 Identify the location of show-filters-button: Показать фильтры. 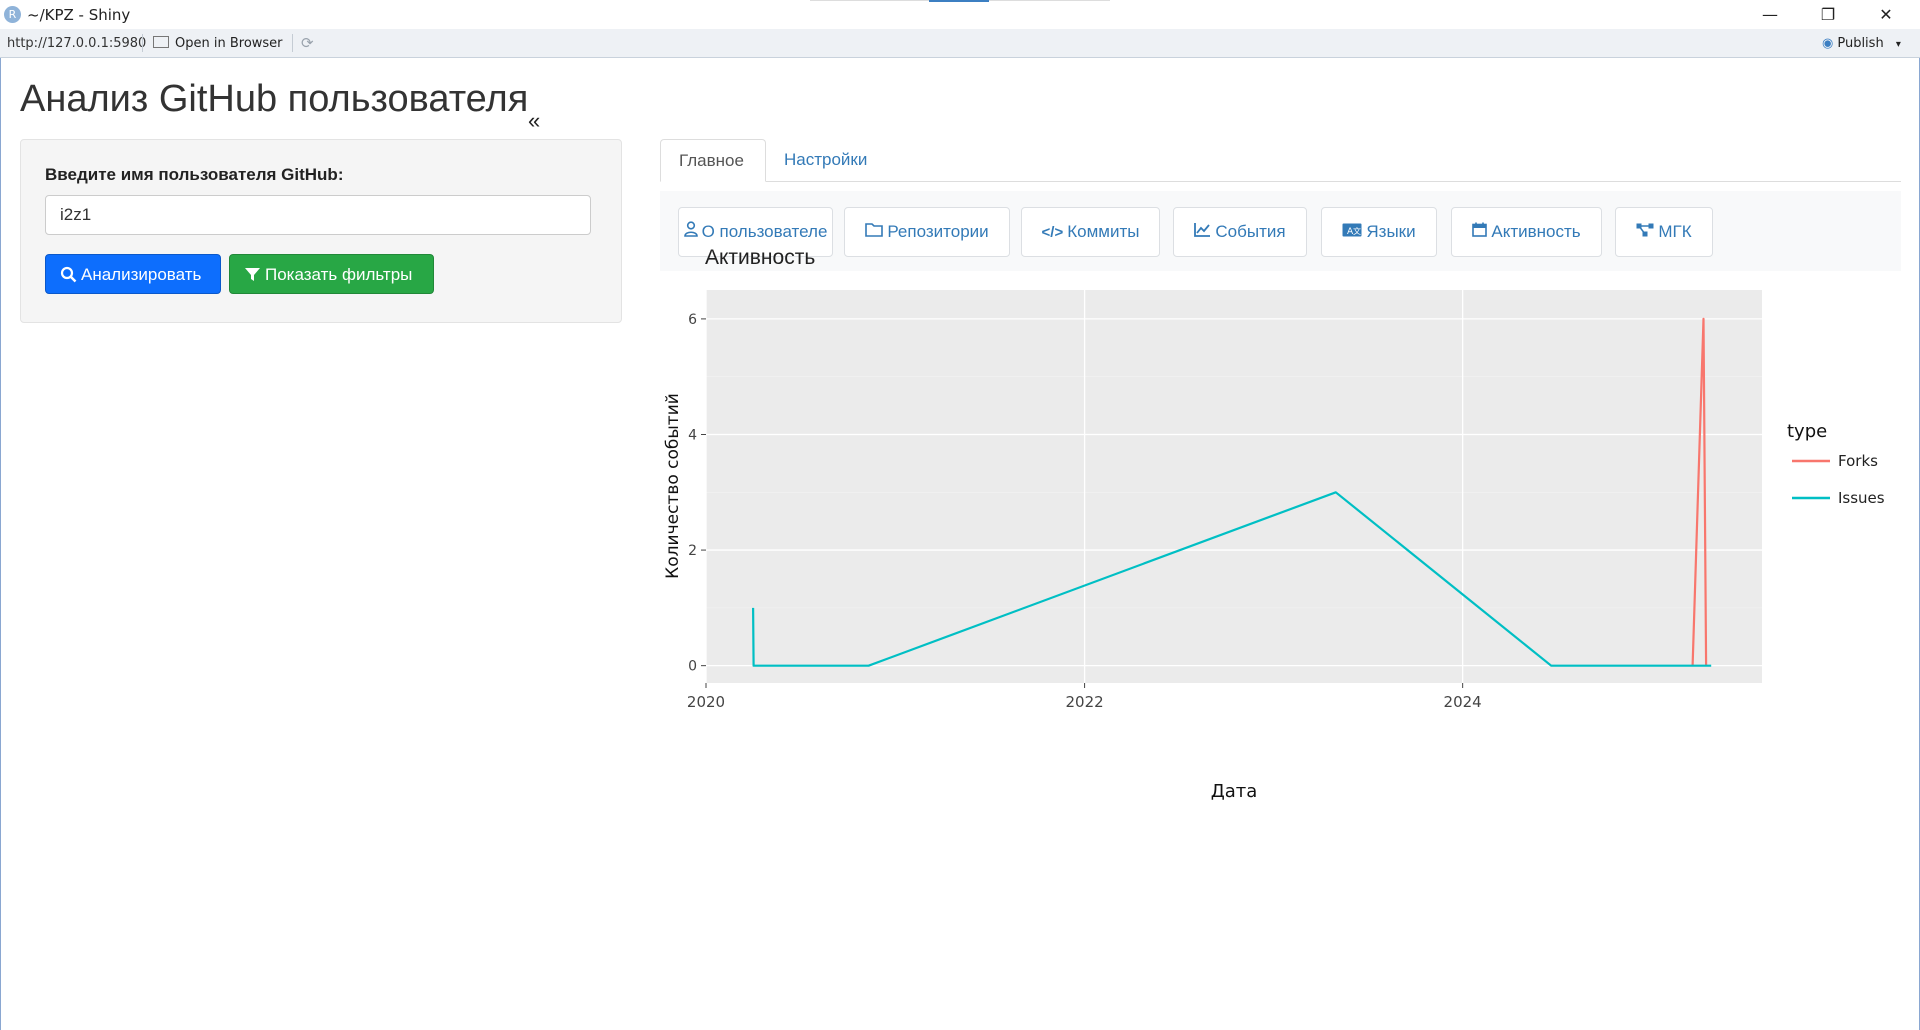
(331, 274).